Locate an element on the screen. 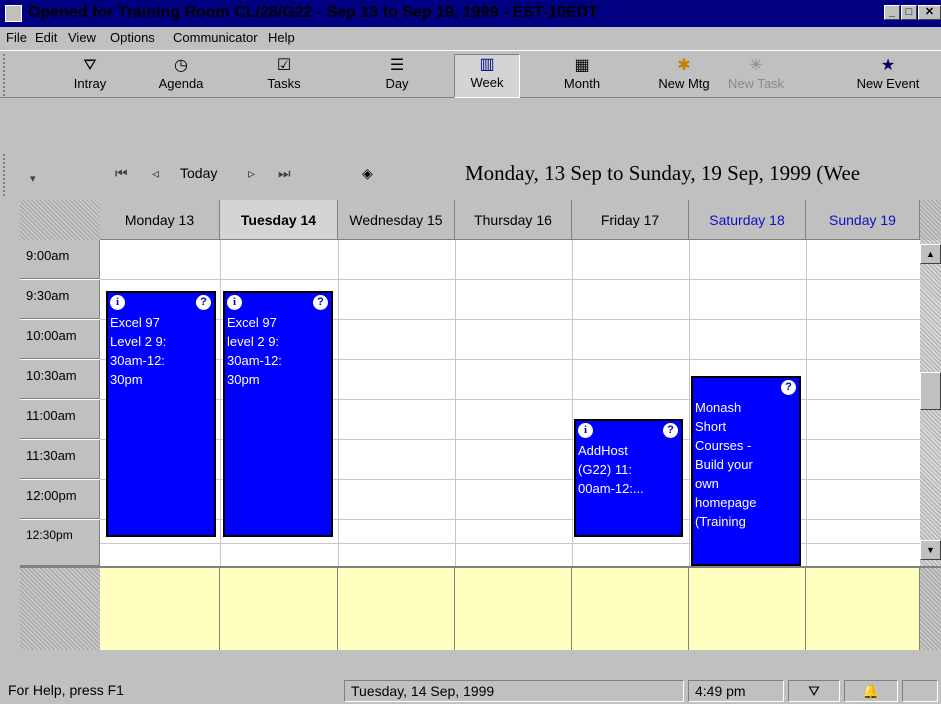  goto-date-icon: ◈ is located at coordinates (367, 173).